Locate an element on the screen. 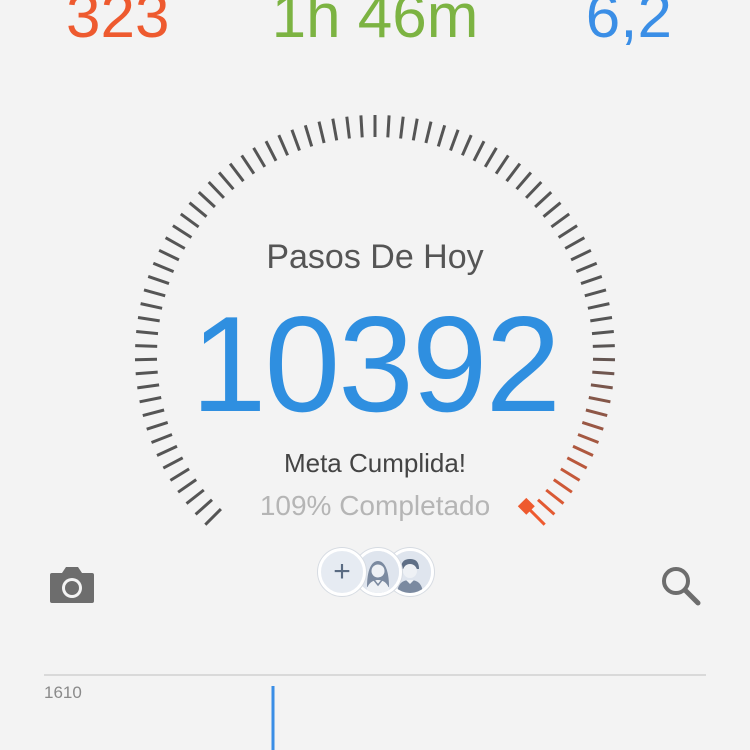  steps-history-chart: 1610 is located at coordinates (375, 712).